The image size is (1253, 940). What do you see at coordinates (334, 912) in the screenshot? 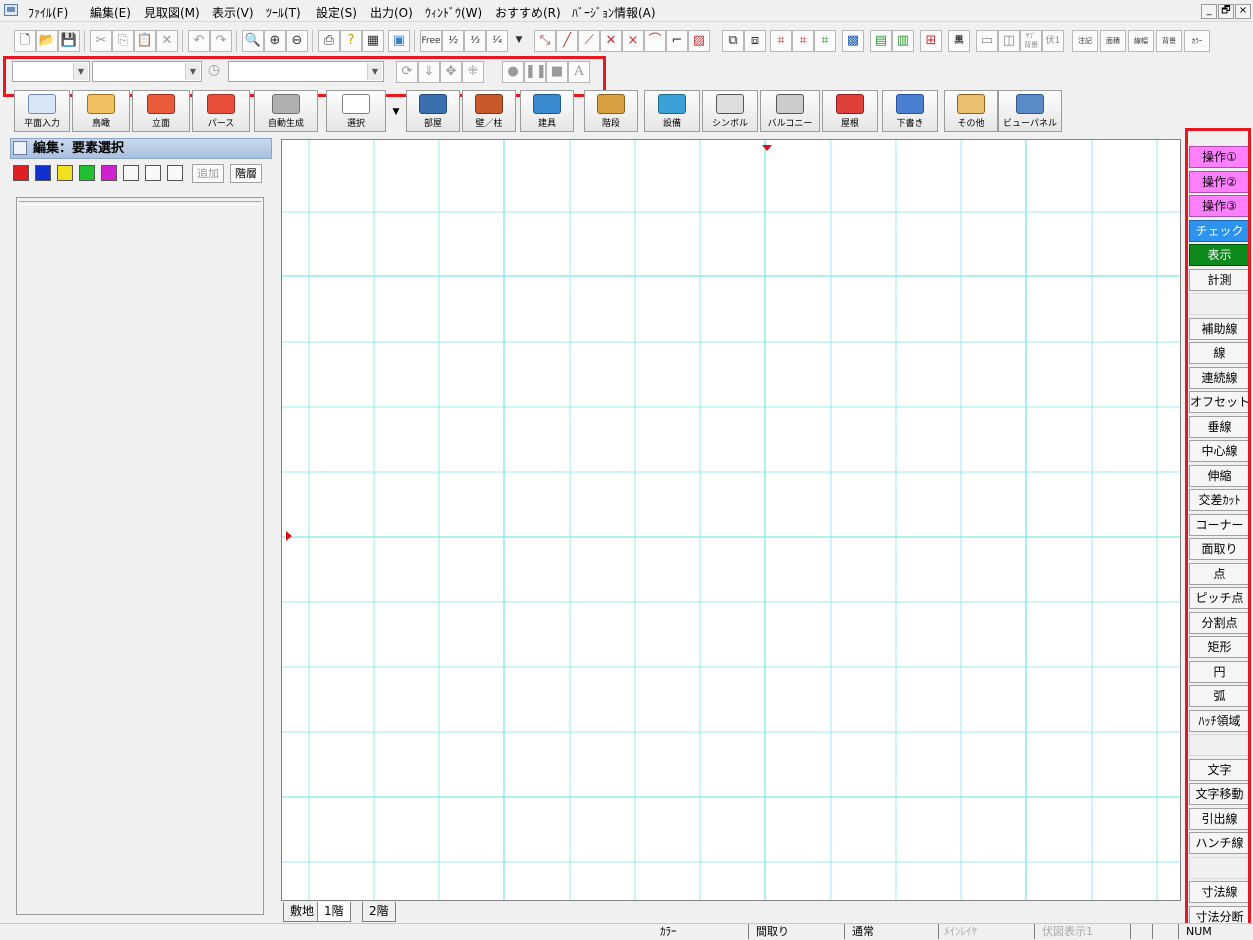
I see `tab-1f: 1階` at bounding box center [334, 912].